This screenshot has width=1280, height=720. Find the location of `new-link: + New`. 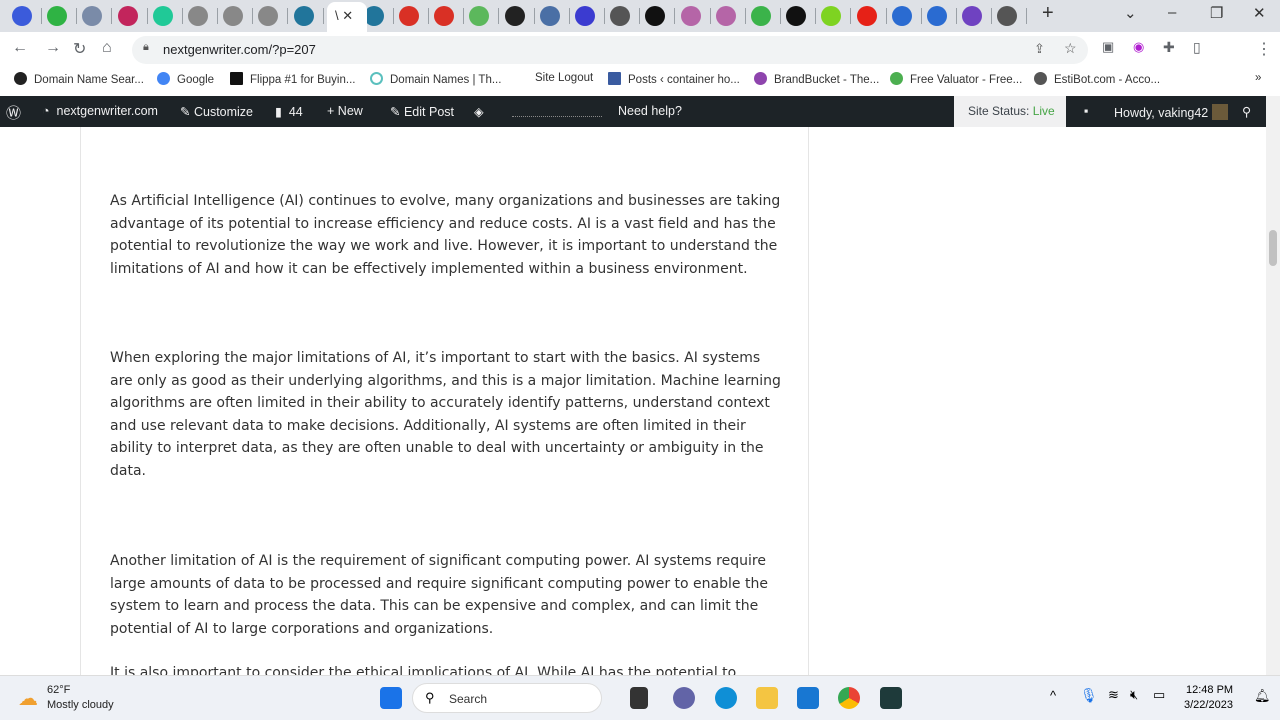

new-link: + New is located at coordinates (345, 111).